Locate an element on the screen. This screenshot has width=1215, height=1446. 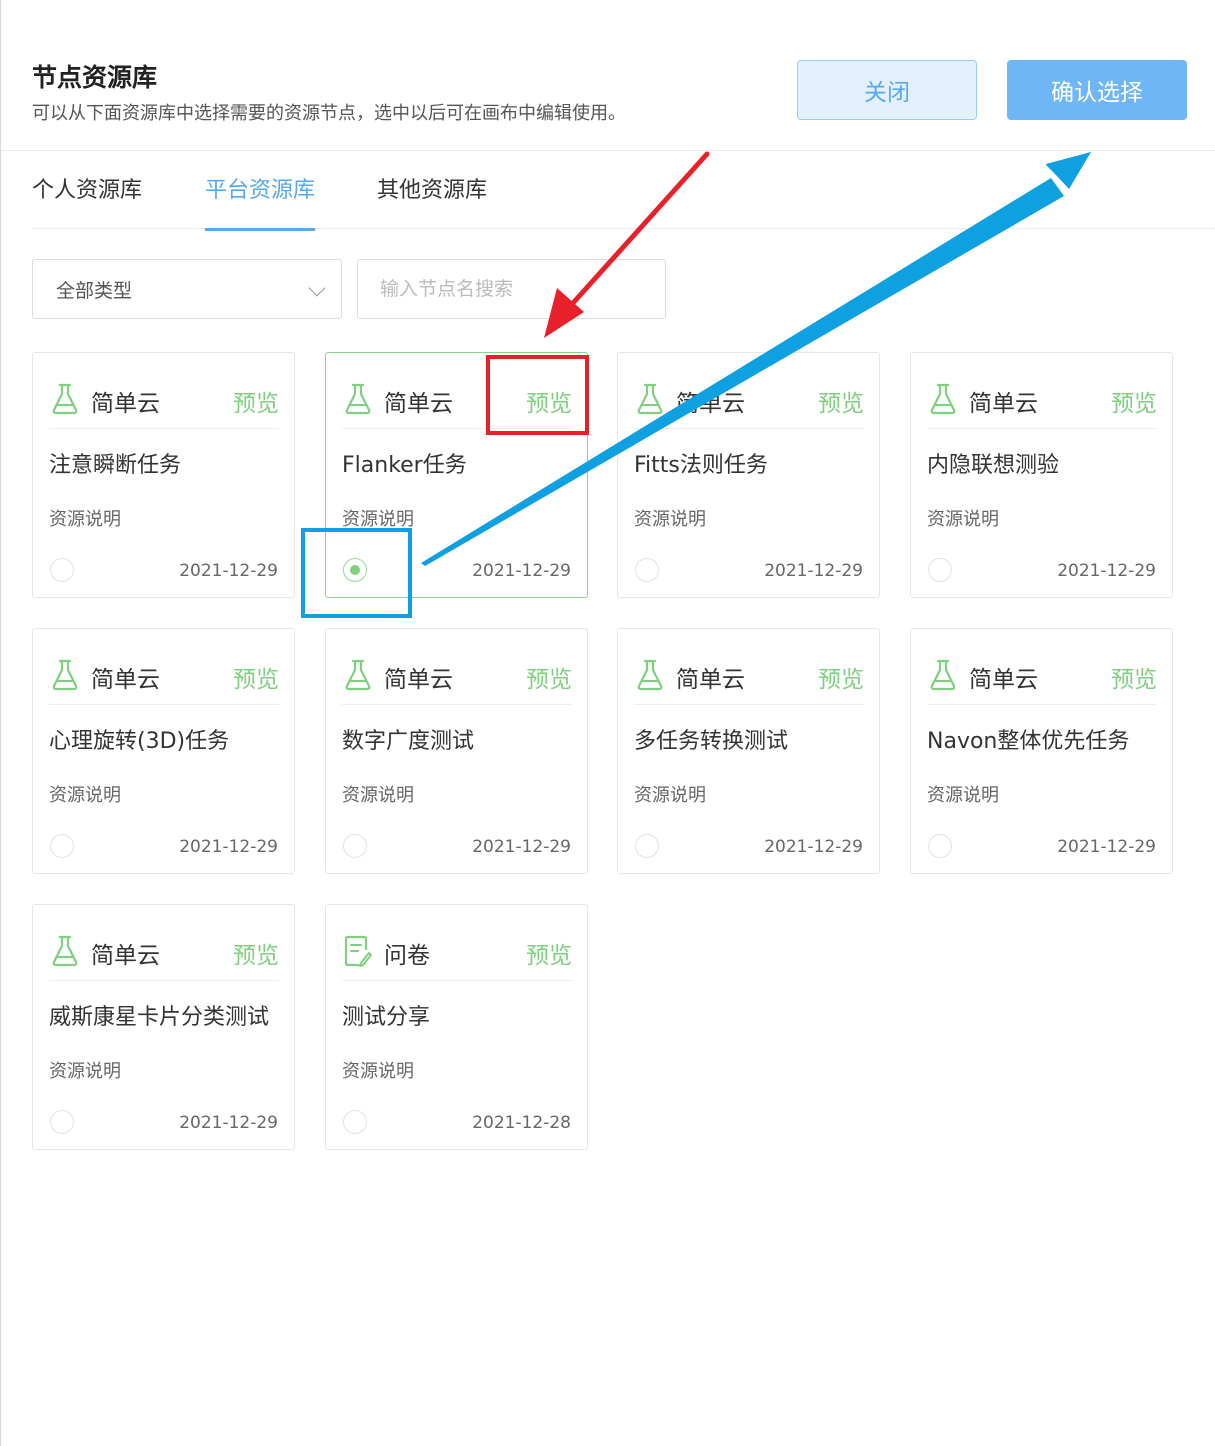
type-filter-value: 全部类型 is located at coordinates (94, 290).